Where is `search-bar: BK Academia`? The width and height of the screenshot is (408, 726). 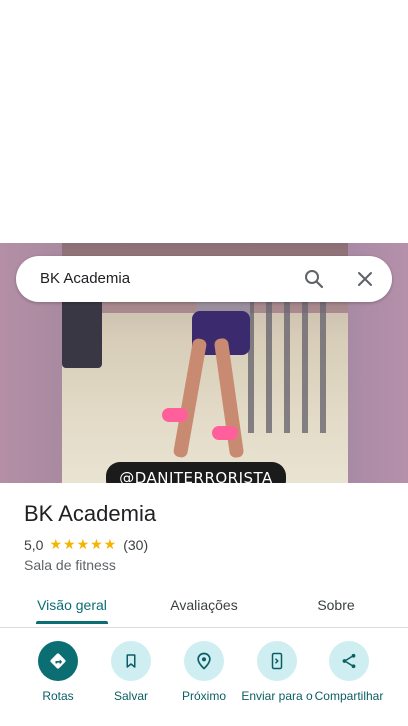
search-bar: BK Academia is located at coordinates (204, 279).